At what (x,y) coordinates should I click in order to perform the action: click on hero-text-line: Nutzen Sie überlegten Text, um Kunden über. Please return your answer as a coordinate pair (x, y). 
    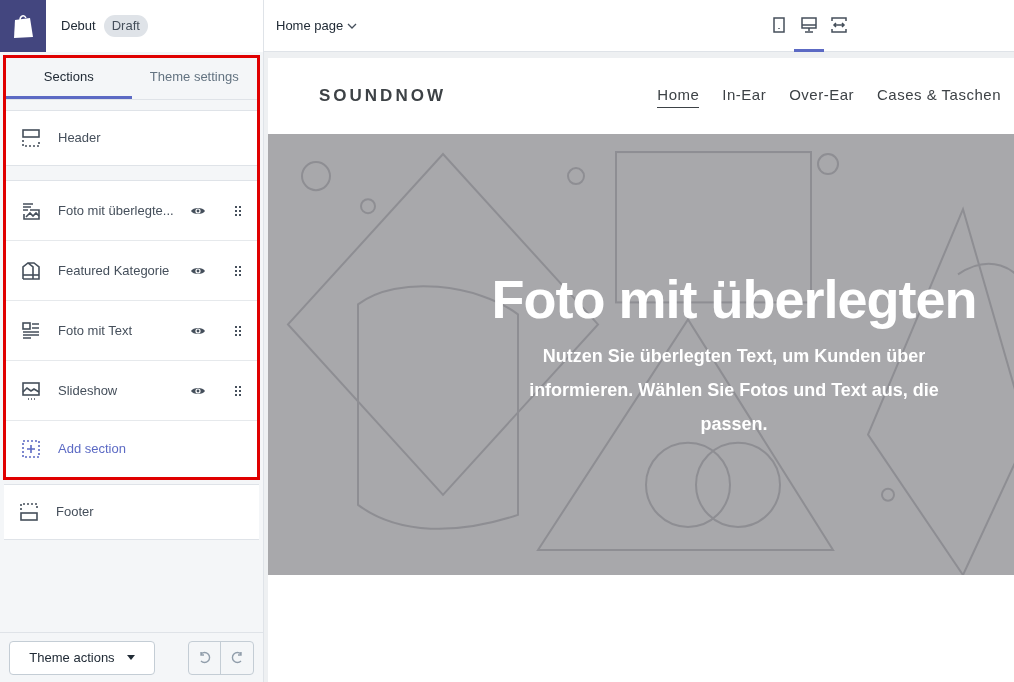
    Looking at the image, I should click on (734, 356).